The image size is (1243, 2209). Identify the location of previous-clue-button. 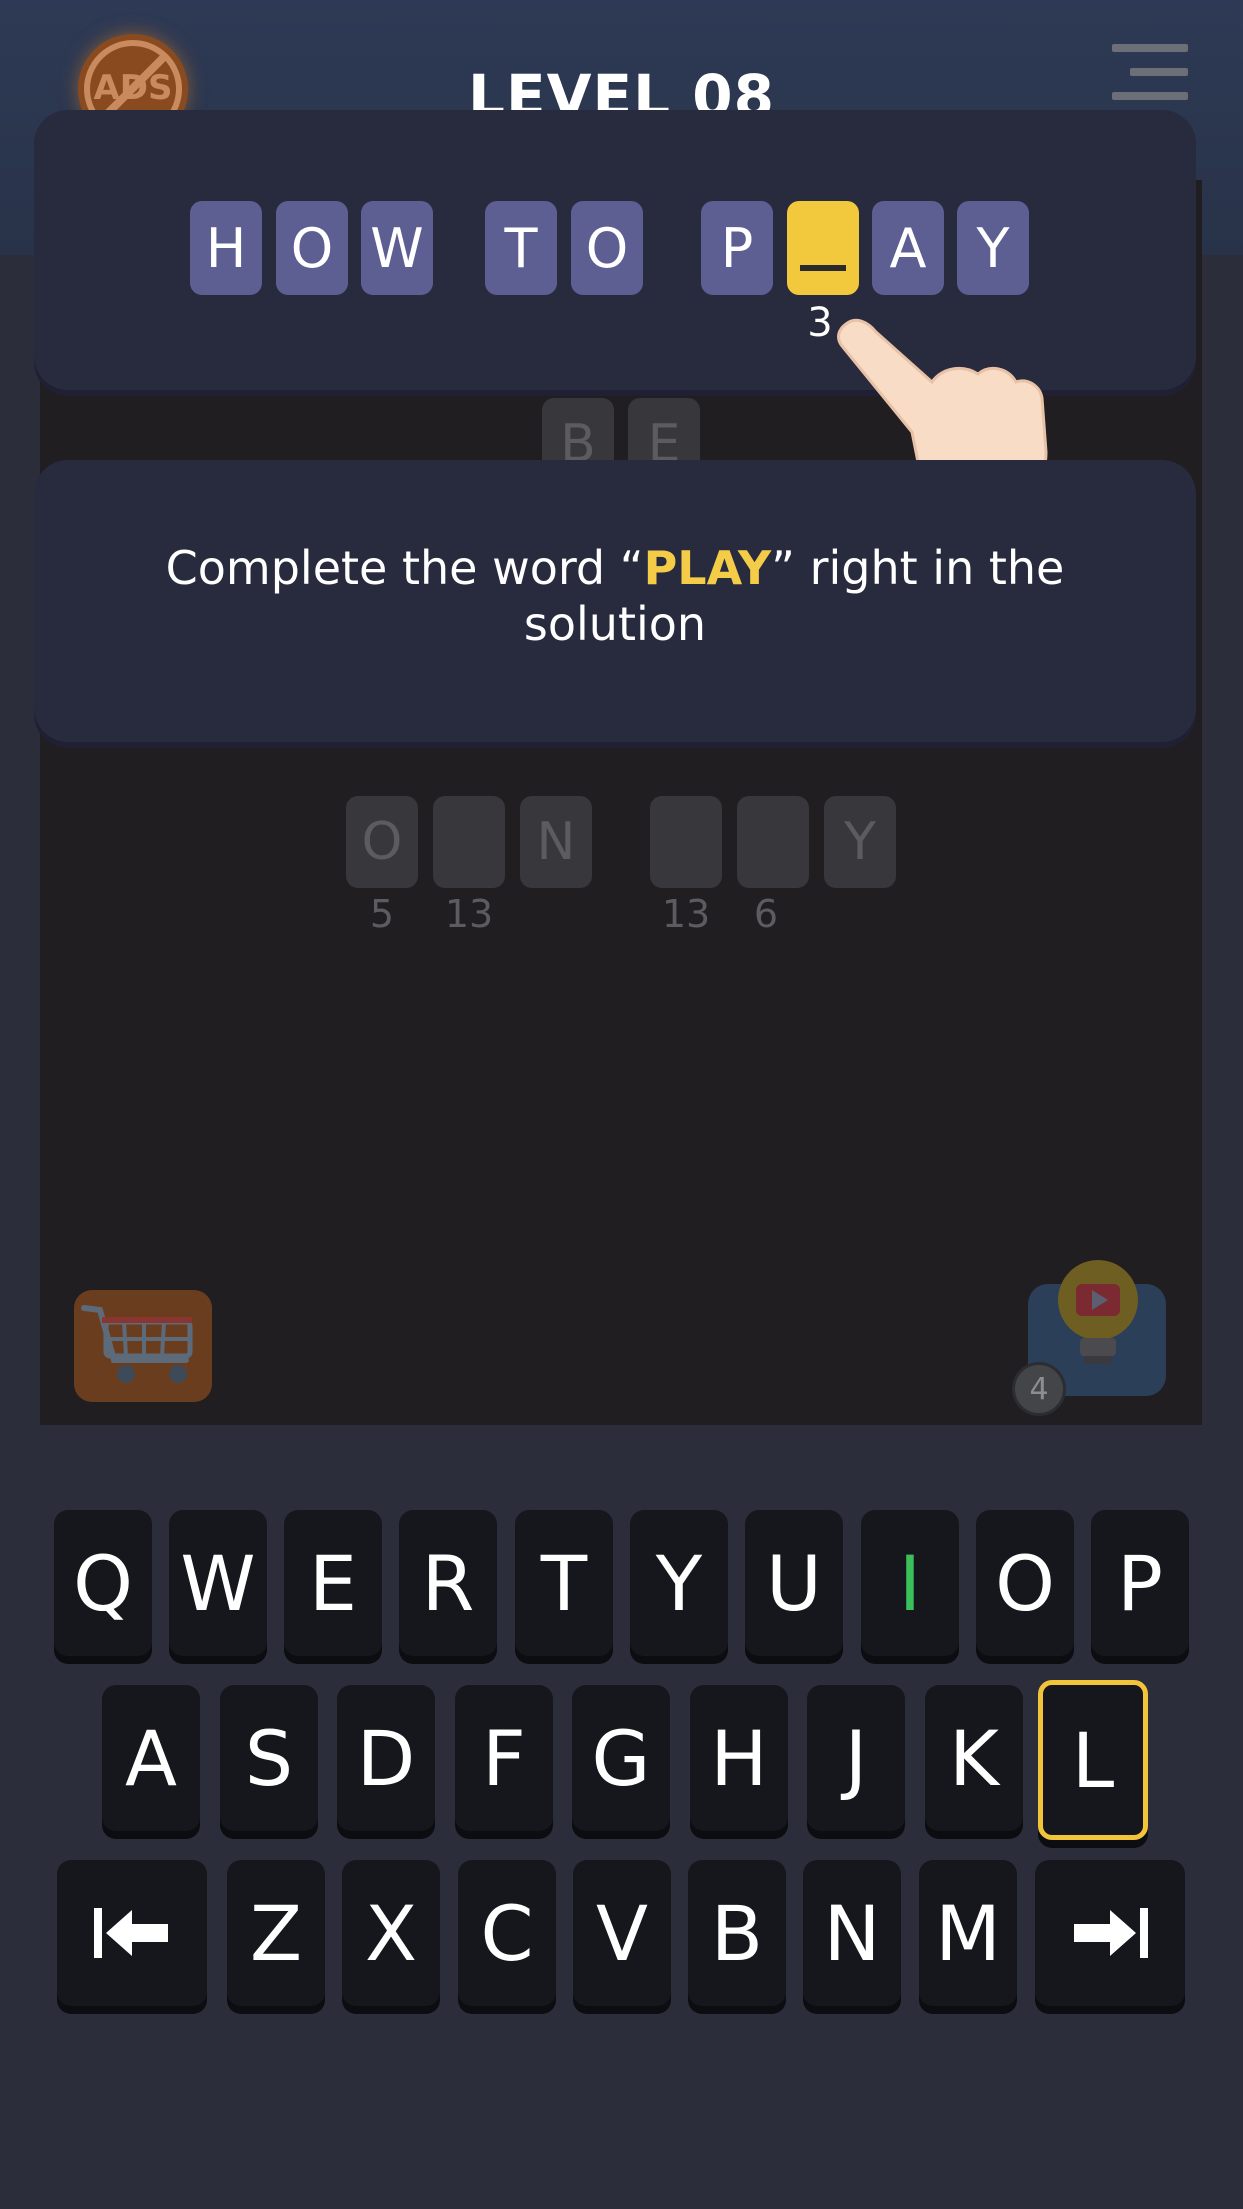
(132, 1933).